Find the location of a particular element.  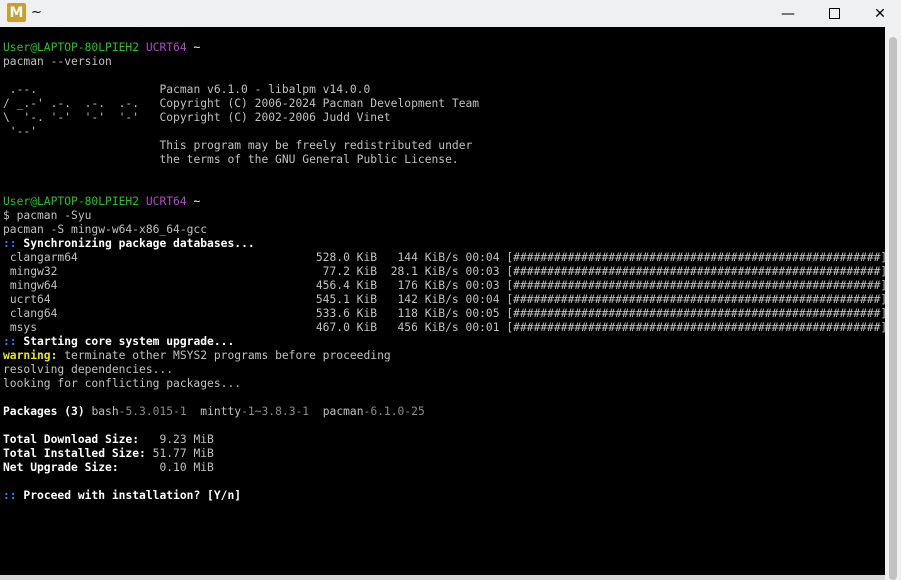

packages-label: Packages (3) is located at coordinates (44, 411).